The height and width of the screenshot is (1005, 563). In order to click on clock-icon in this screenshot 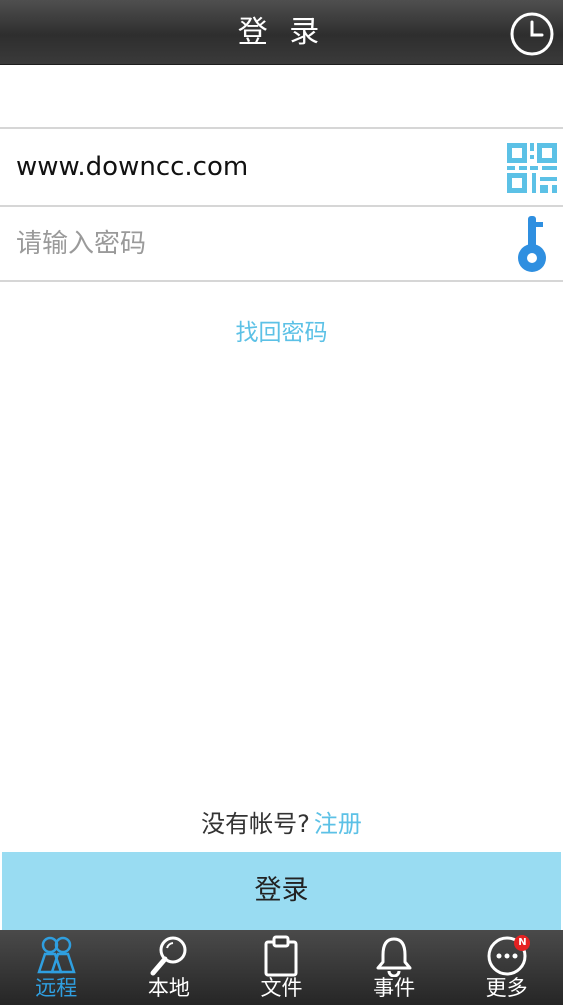, I will do `click(532, 34)`.